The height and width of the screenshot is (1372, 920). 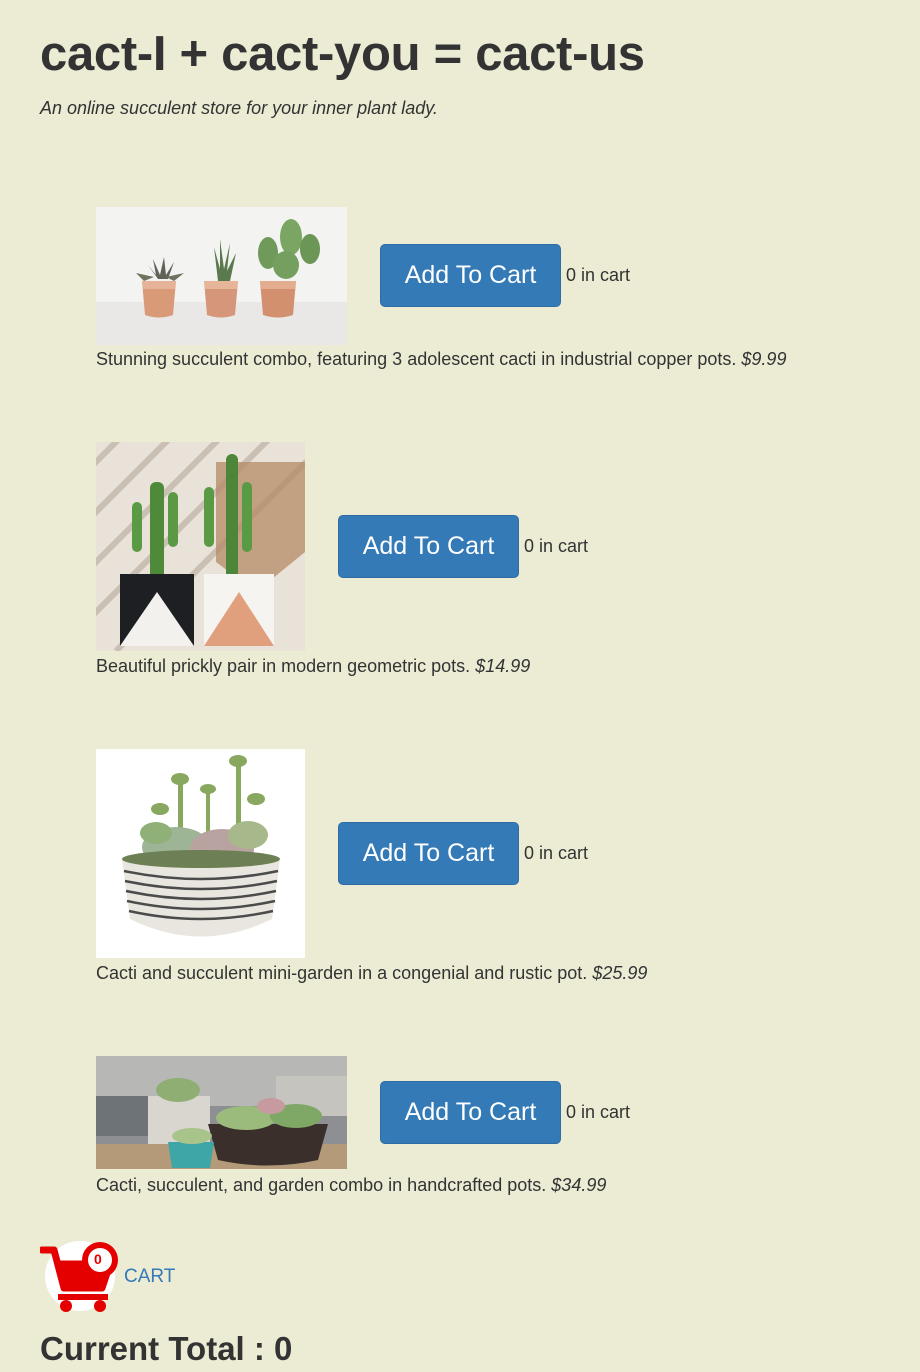 I want to click on cart-badge-count: 0, so click(x=98, y=1259).